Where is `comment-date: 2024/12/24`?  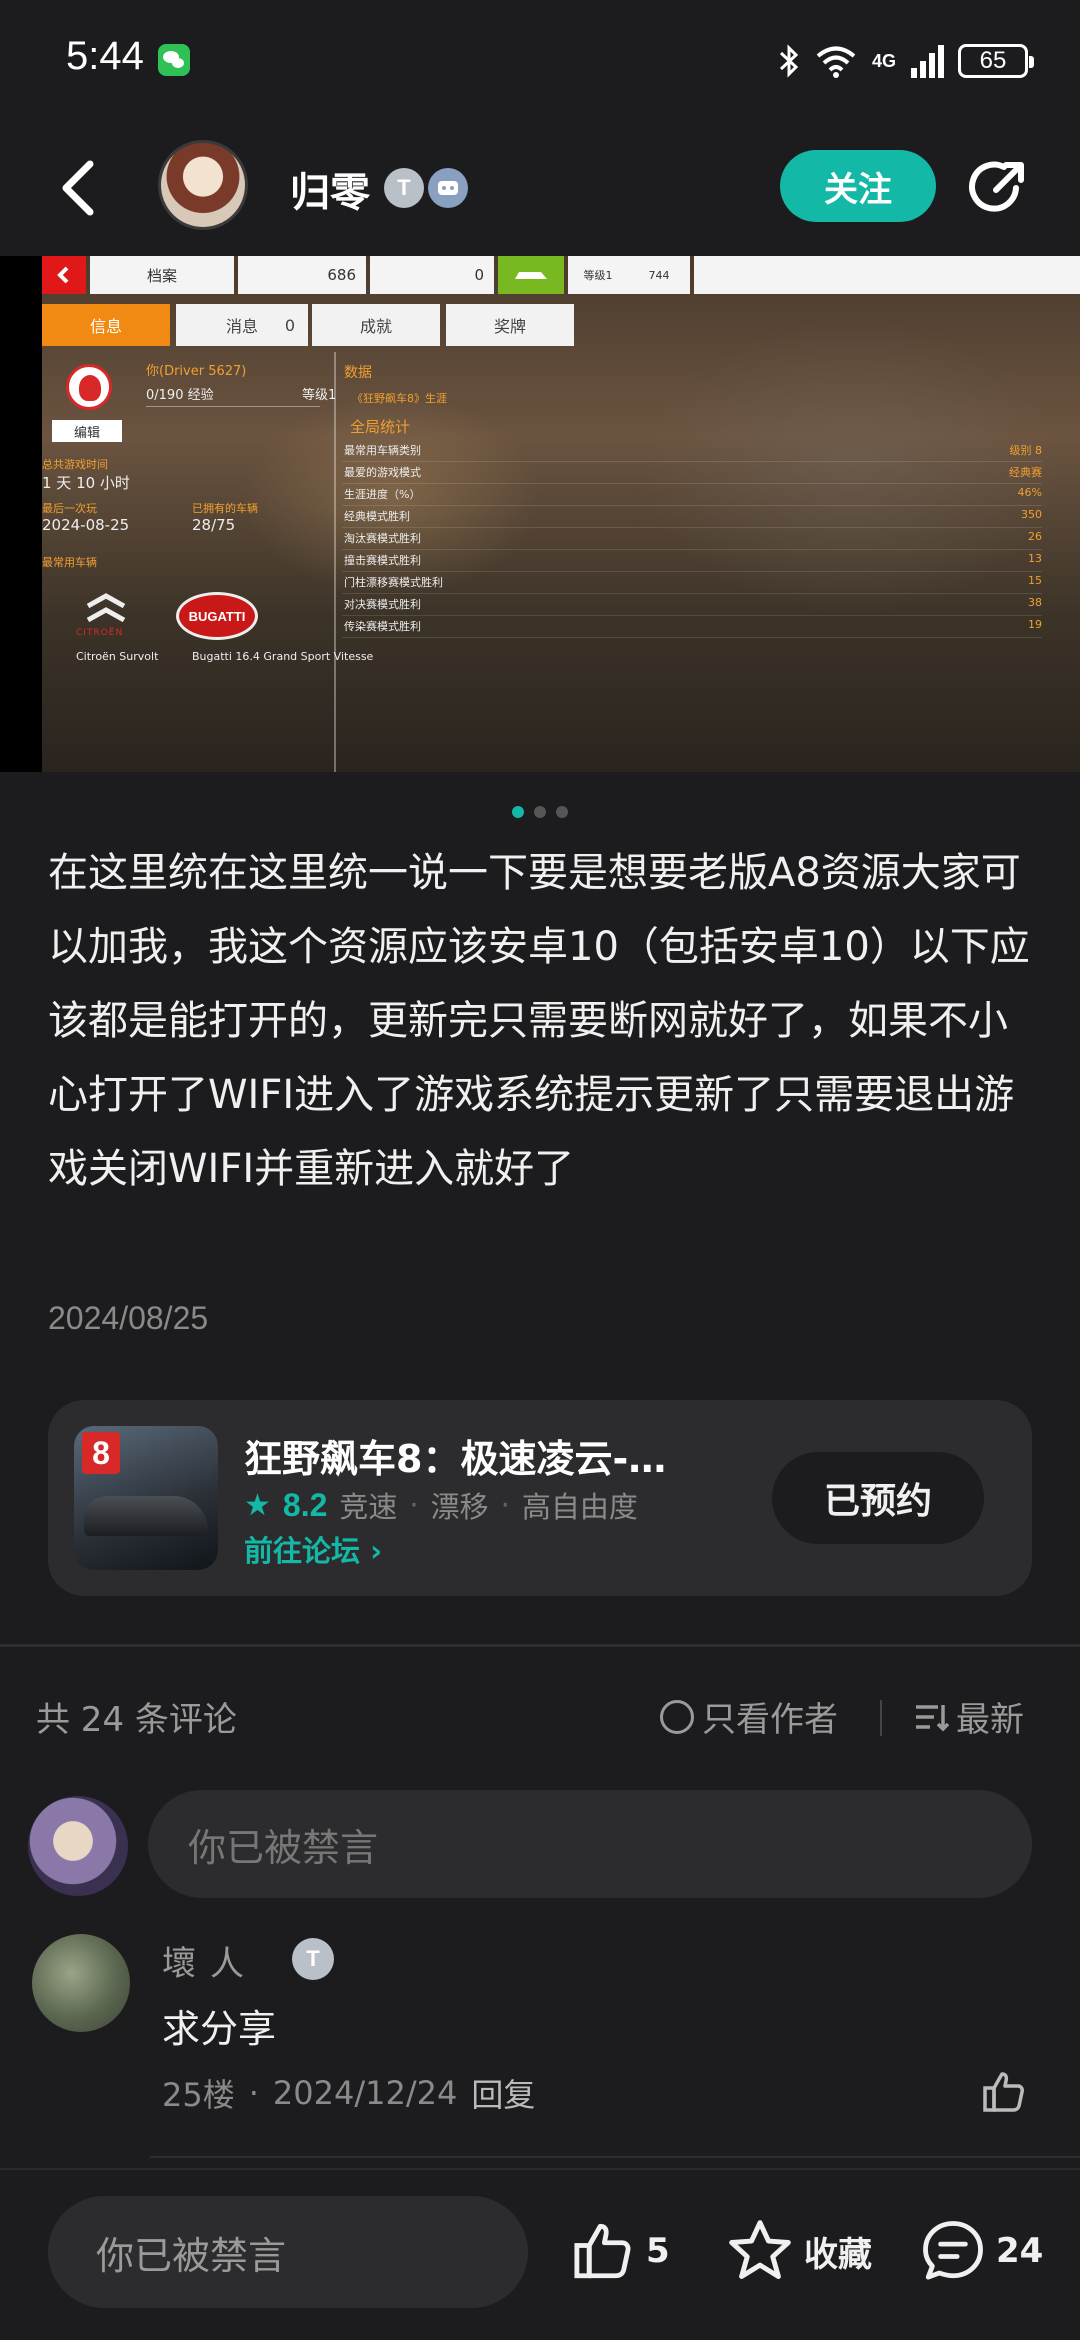 comment-date: 2024/12/24 is located at coordinates (365, 2093).